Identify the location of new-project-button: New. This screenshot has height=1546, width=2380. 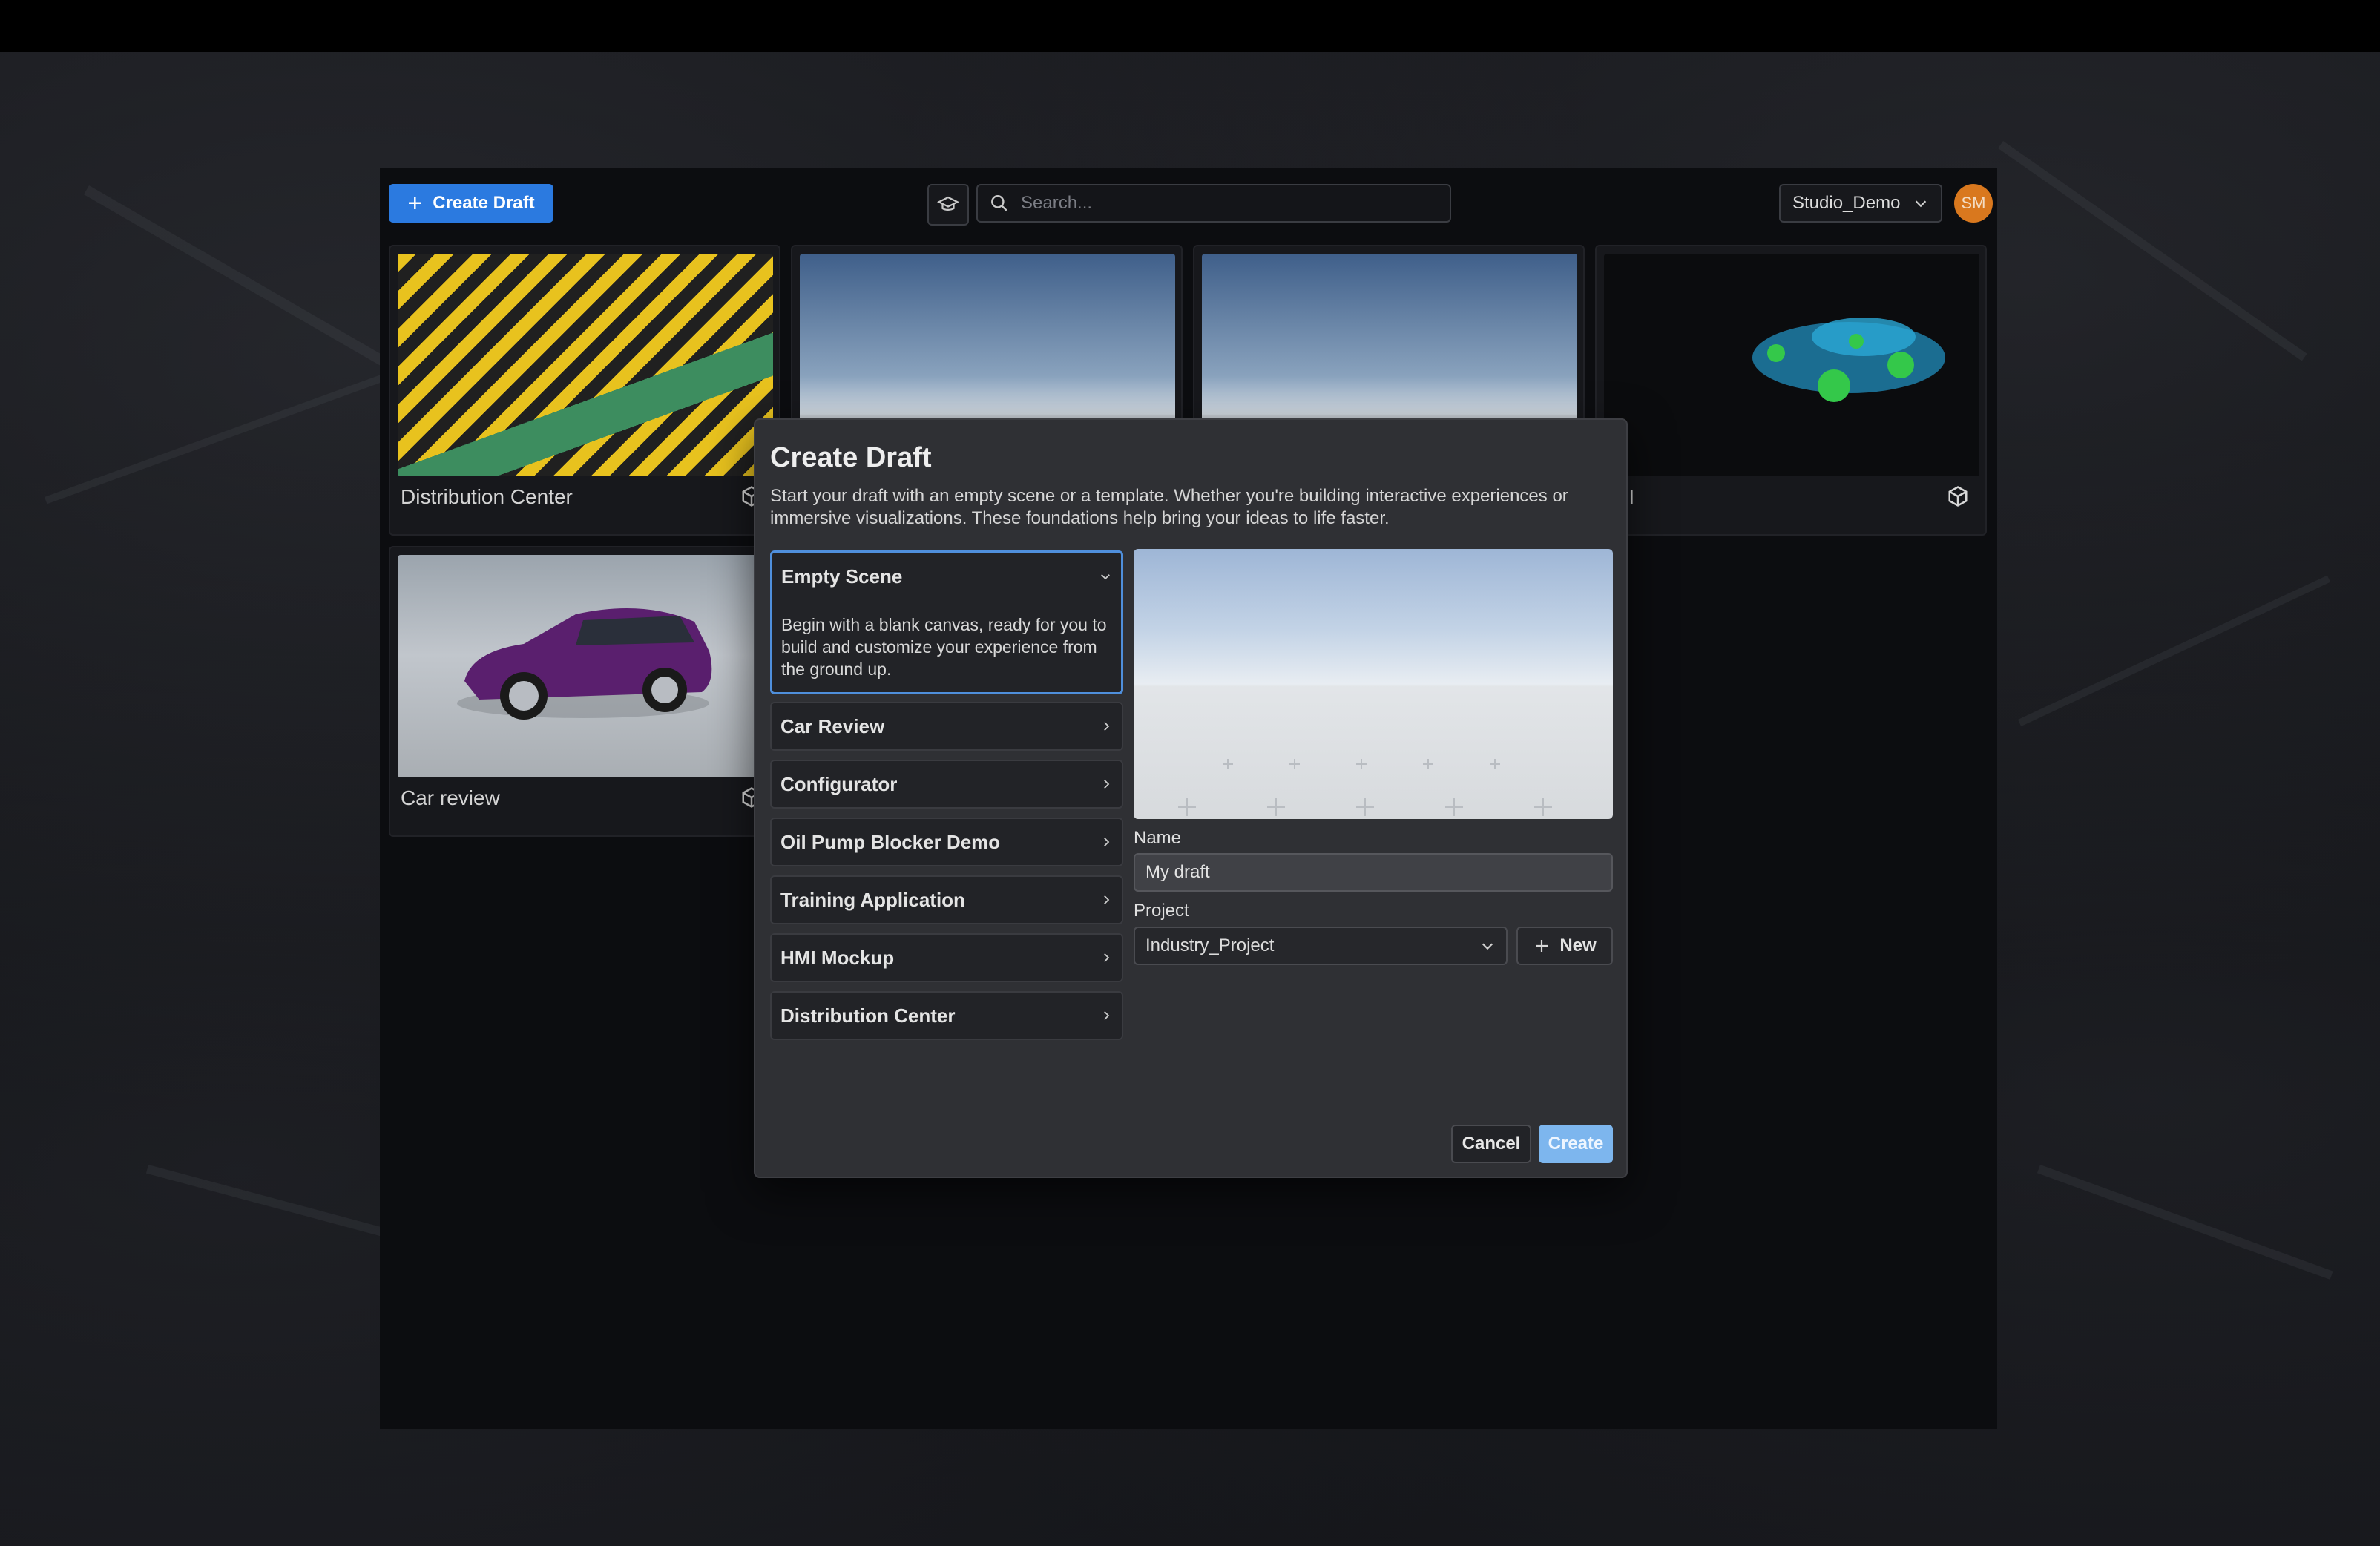
(1565, 946).